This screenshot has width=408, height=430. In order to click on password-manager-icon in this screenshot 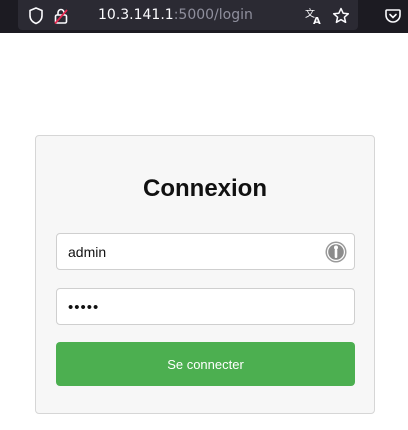, I will do `click(336, 252)`.